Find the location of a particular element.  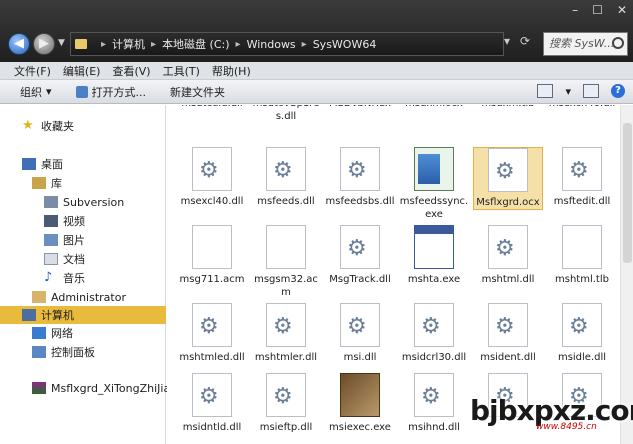

breadcrumb-syswow64: SysWOW64 is located at coordinates (345, 44).